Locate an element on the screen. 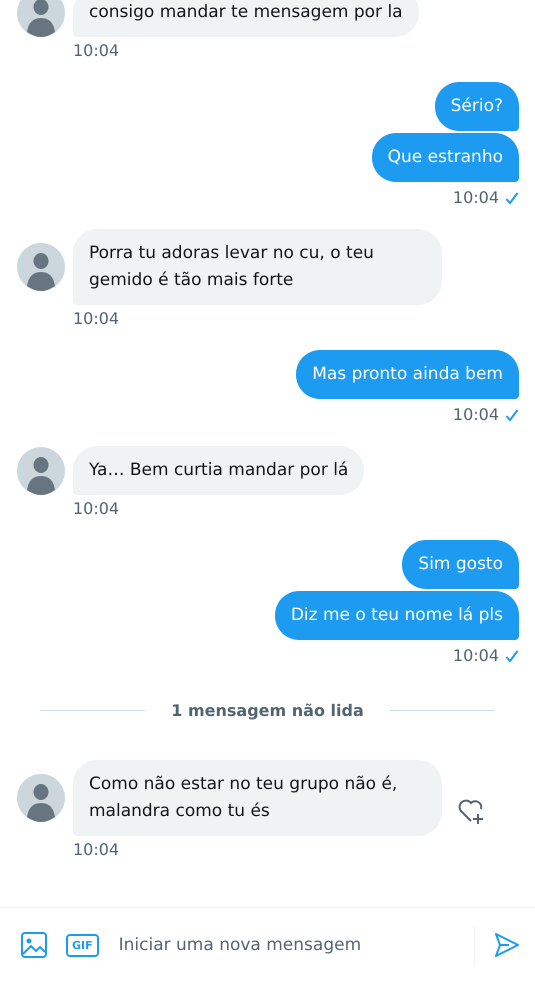 The image size is (535, 1000). gif-button: GIF is located at coordinates (82, 945).